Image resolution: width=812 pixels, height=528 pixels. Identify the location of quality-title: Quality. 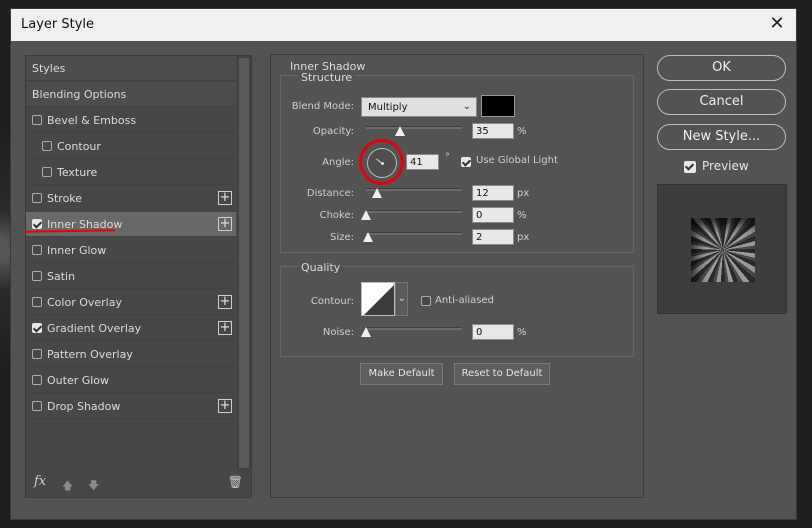
(321, 267).